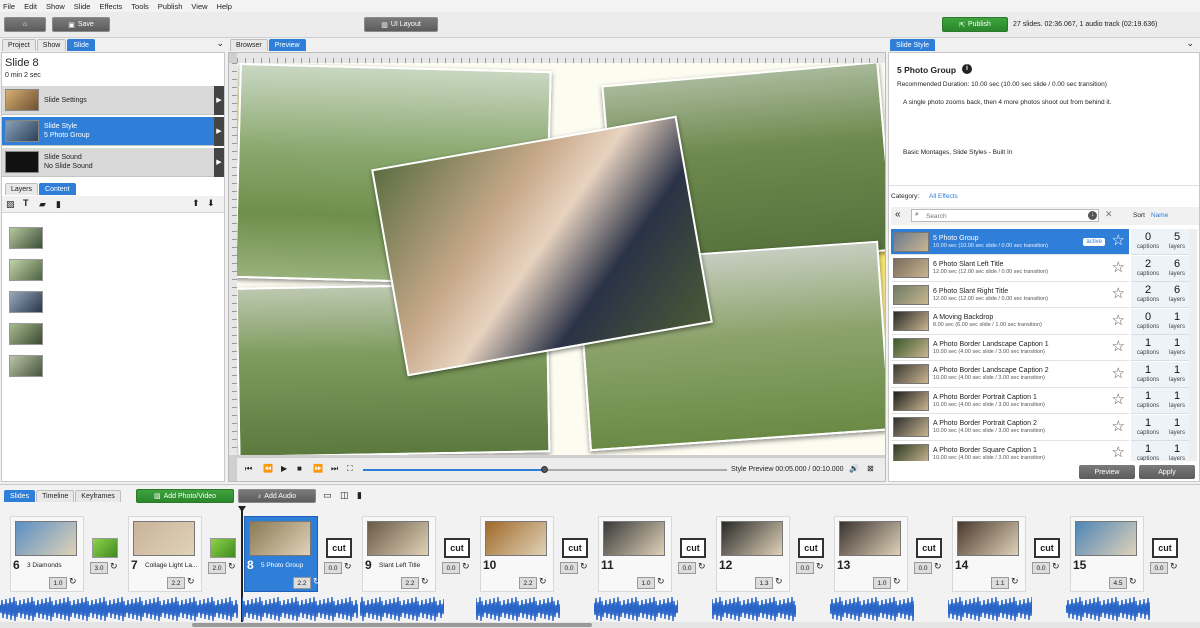 The image size is (1200, 628). What do you see at coordinates (20, 496) in the screenshot?
I see `tab-slides: Slides` at bounding box center [20, 496].